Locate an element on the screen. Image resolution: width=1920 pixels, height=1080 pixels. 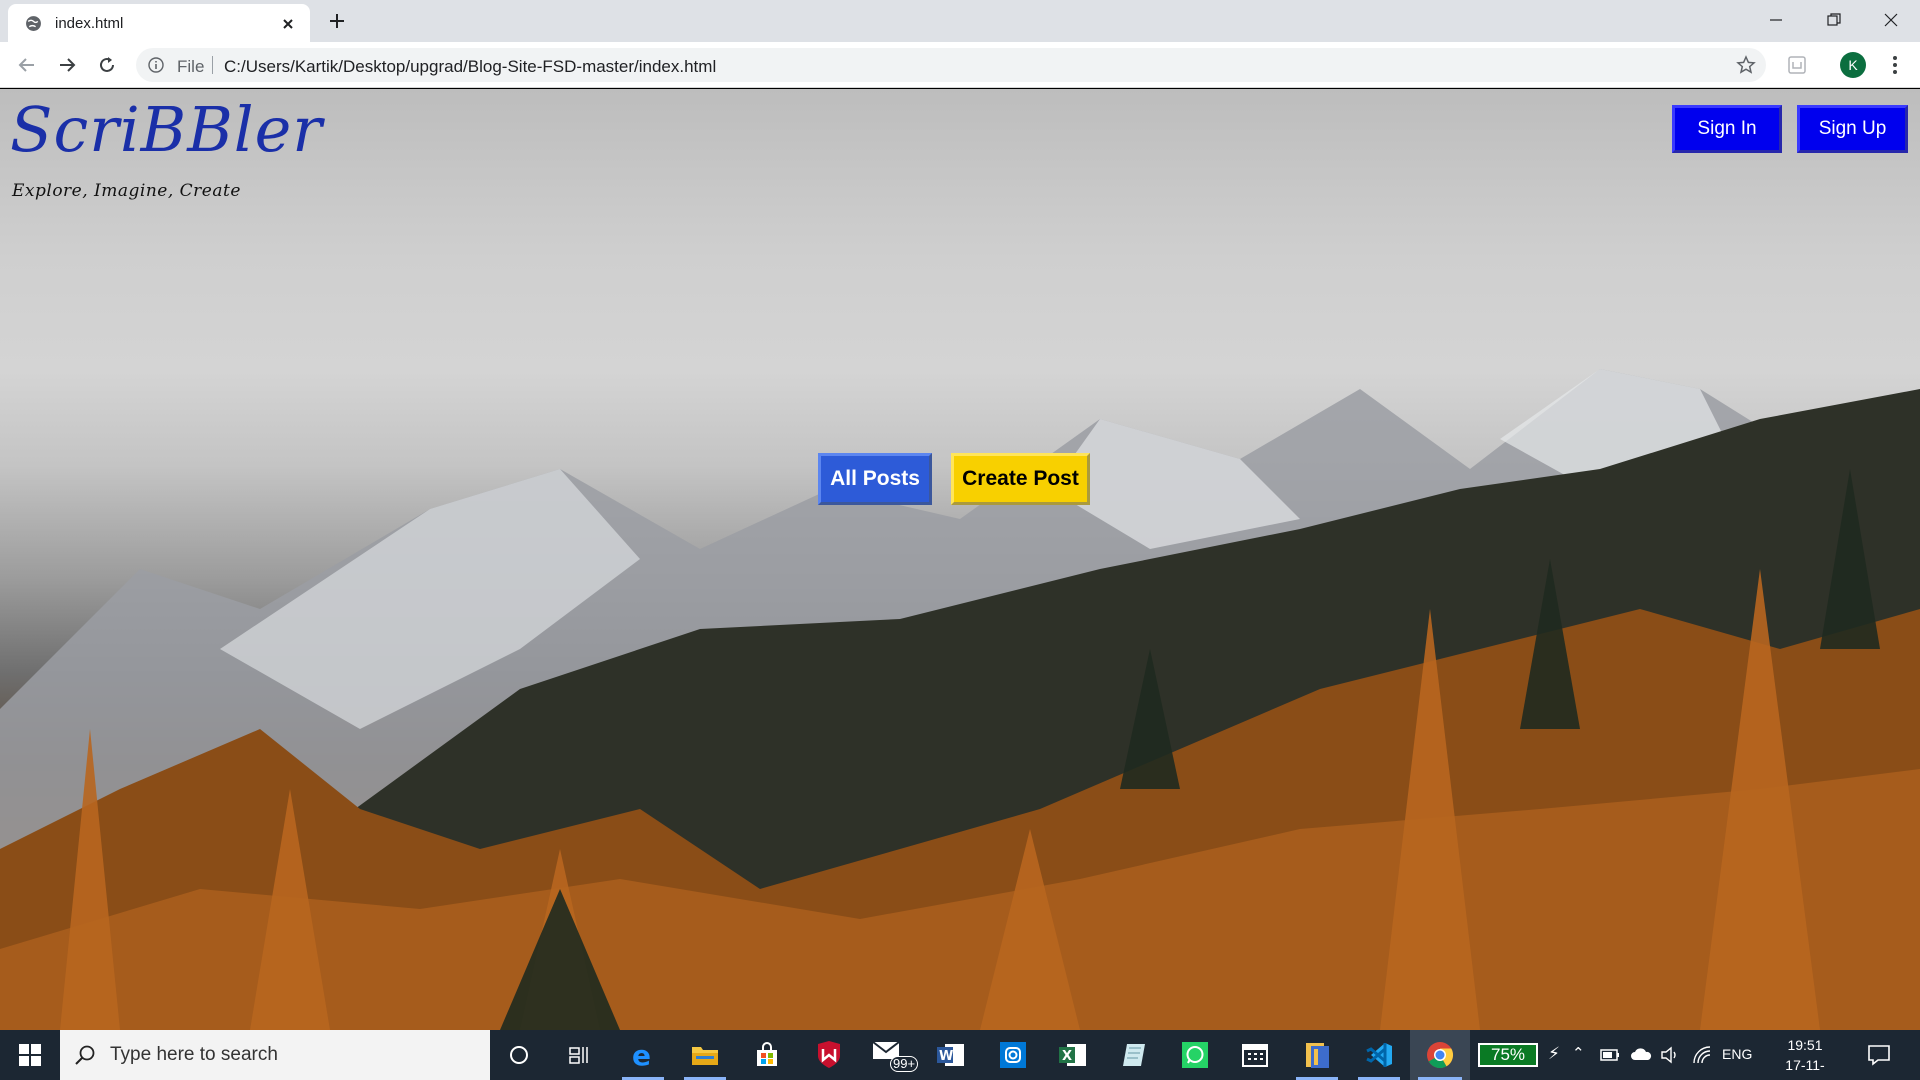
mcafee-icon is located at coordinates (829, 1054).